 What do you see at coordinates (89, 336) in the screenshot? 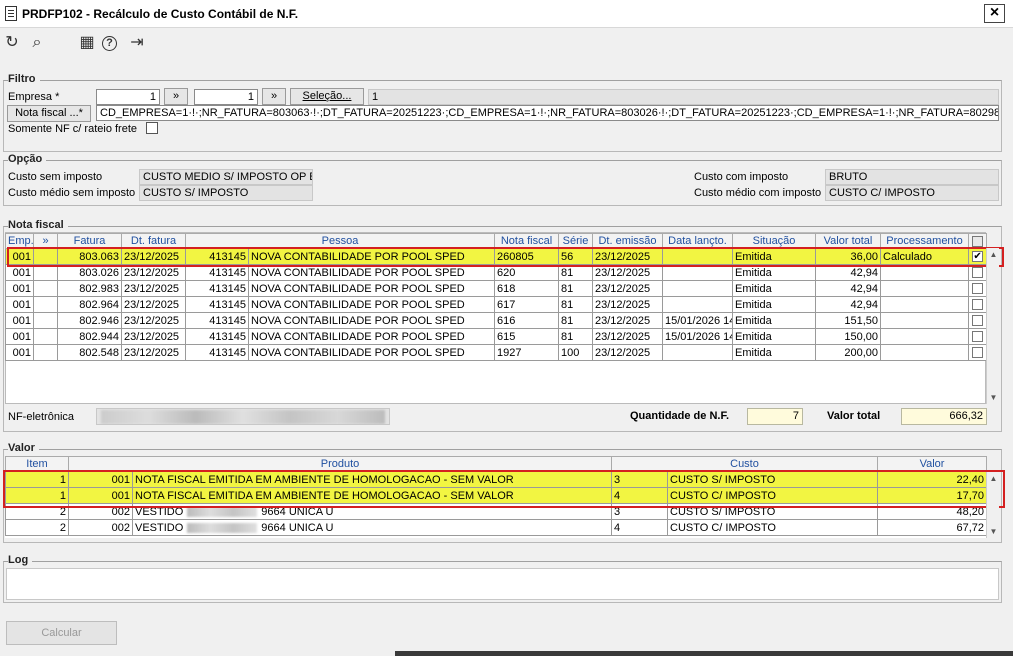
I see `cell-fatura: 802.944` at bounding box center [89, 336].